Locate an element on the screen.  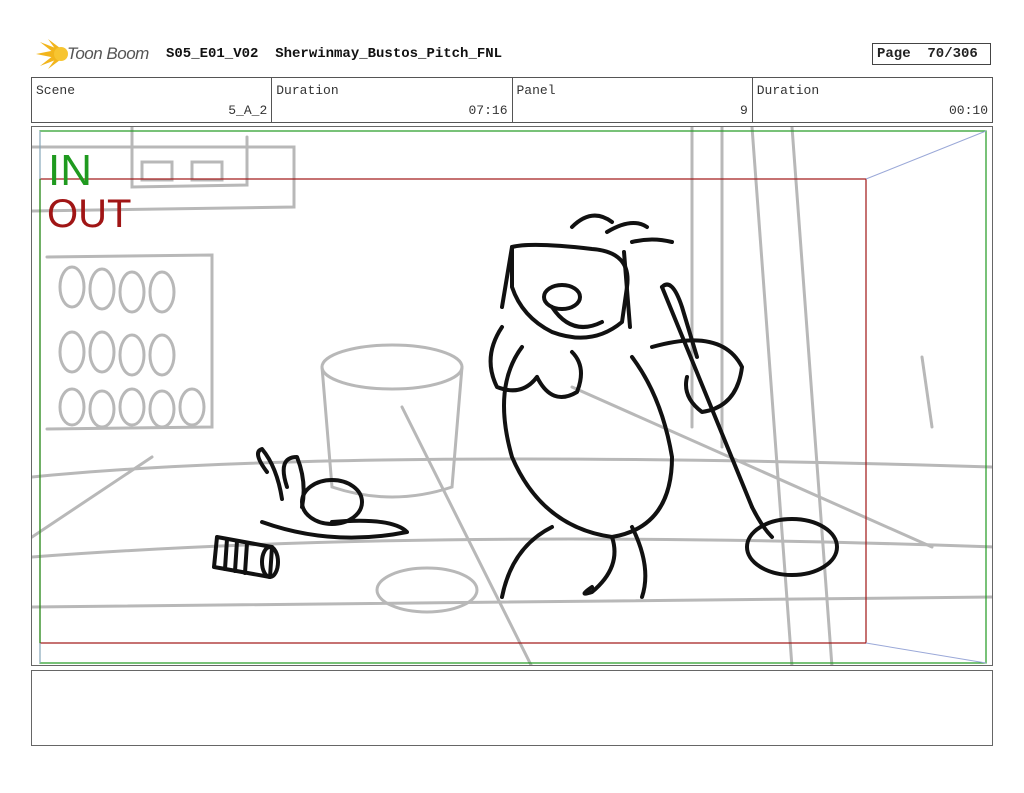
scene-duration-value: 07:16 is located at coordinates (488, 110).